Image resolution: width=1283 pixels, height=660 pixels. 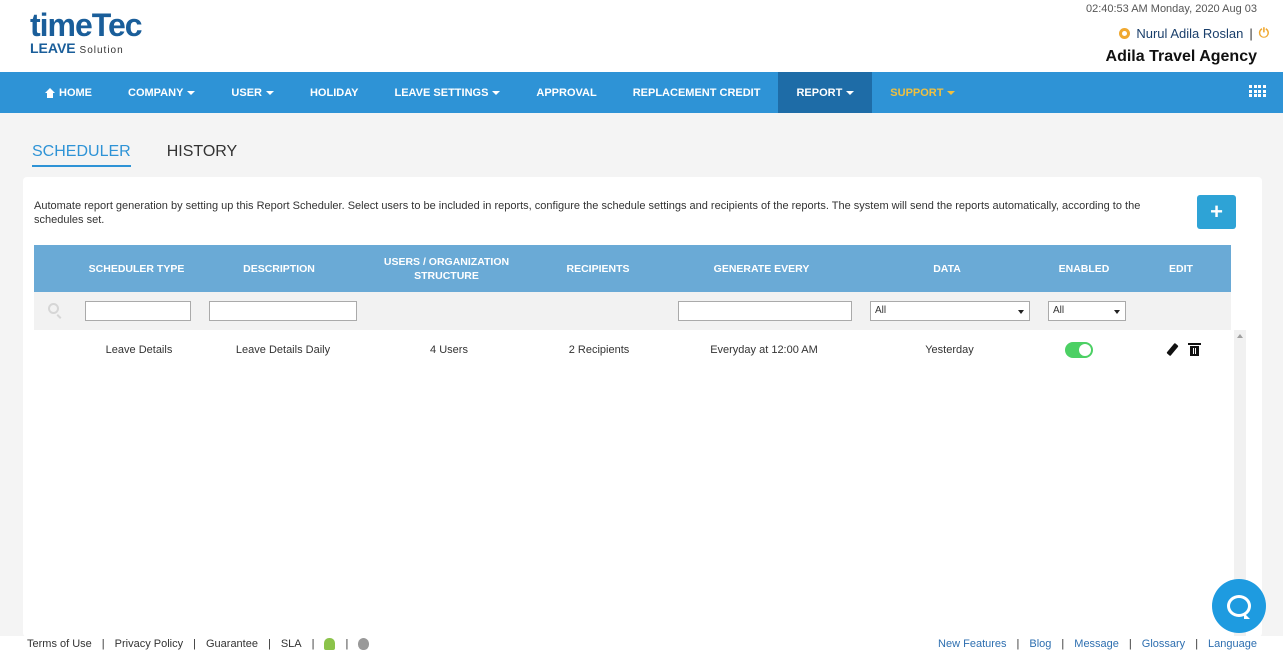 I want to click on nav-approval-label: APPROVAL, so click(x=566, y=92).